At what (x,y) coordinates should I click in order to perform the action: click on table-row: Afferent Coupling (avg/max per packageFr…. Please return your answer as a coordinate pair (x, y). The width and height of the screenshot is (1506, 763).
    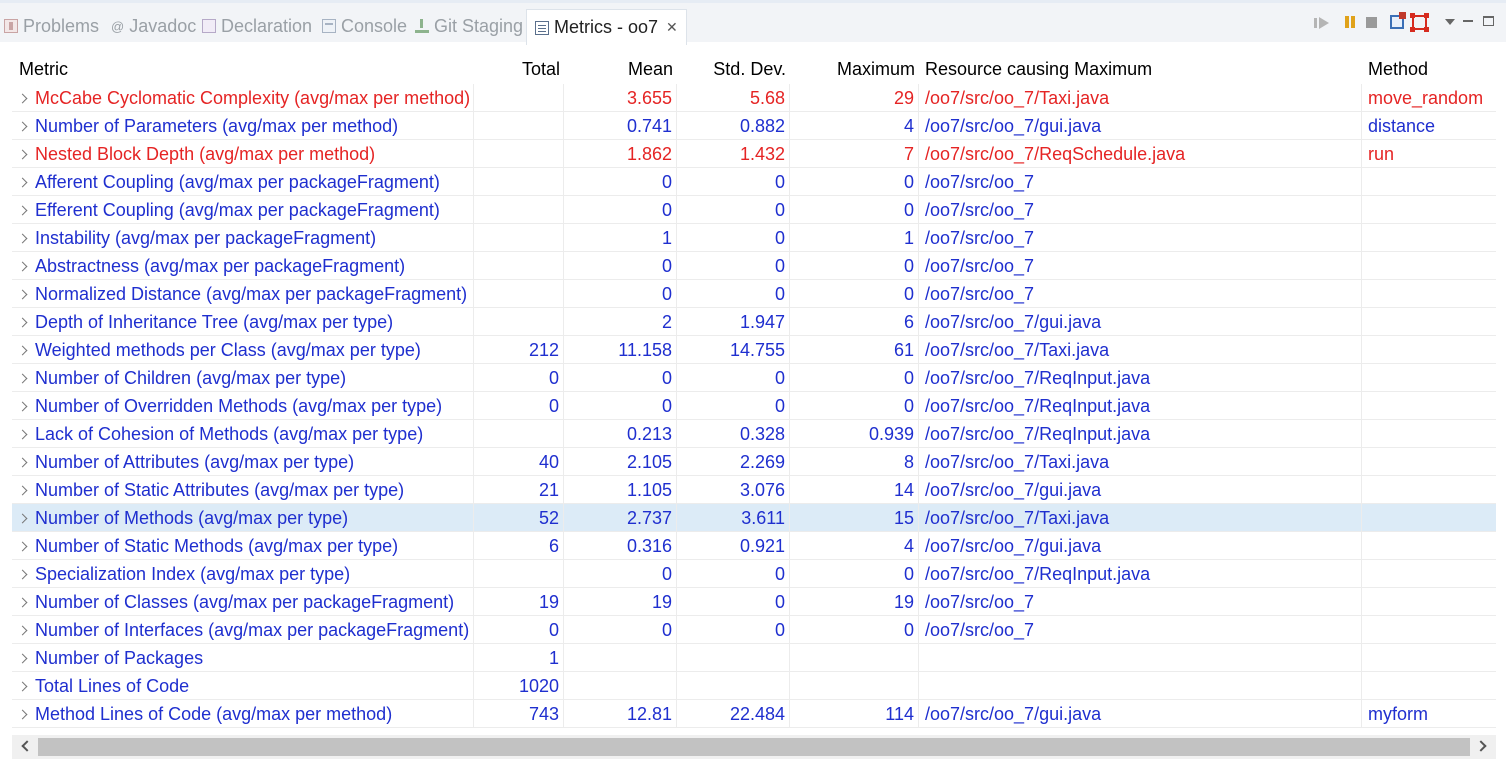
    Looking at the image, I should click on (754, 182).